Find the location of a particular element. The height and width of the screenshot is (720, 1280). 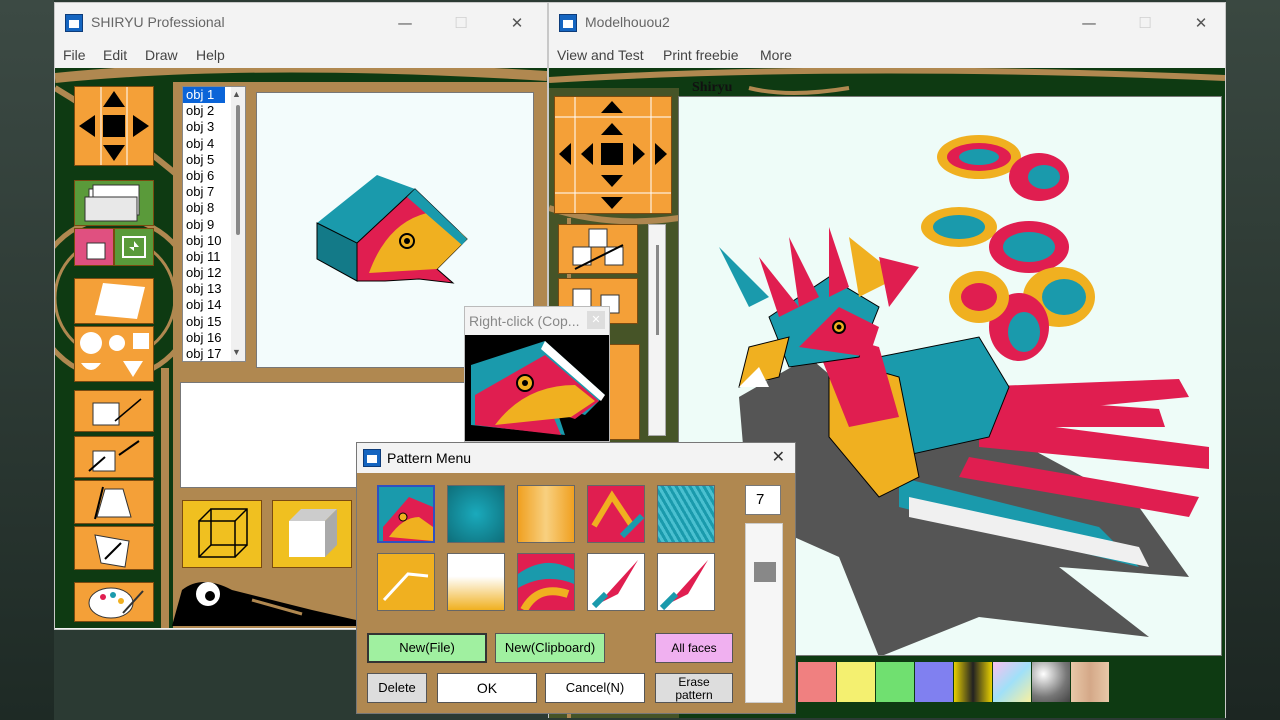

dialog-title: Pattern Menu is located at coordinates (429, 458).